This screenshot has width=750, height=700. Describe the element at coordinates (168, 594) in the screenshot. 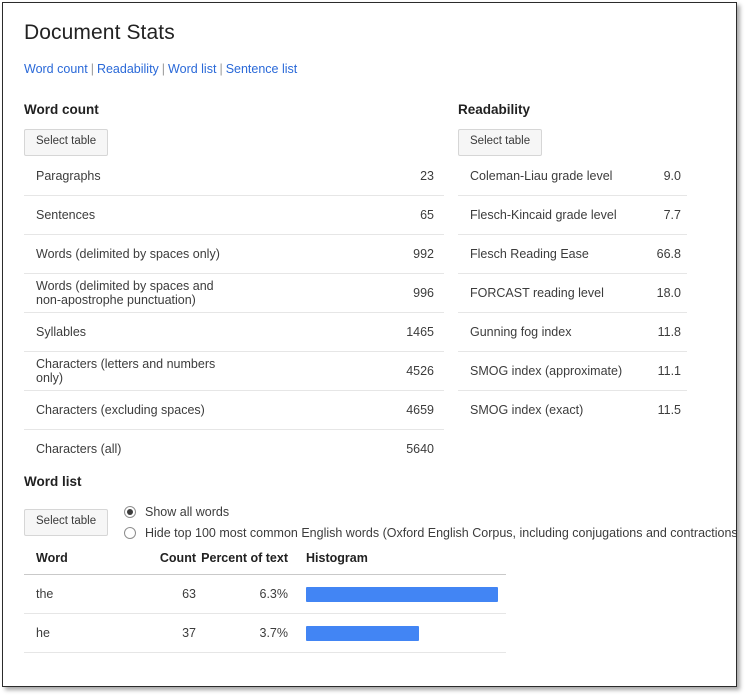

I see `count-cell: 63` at that location.